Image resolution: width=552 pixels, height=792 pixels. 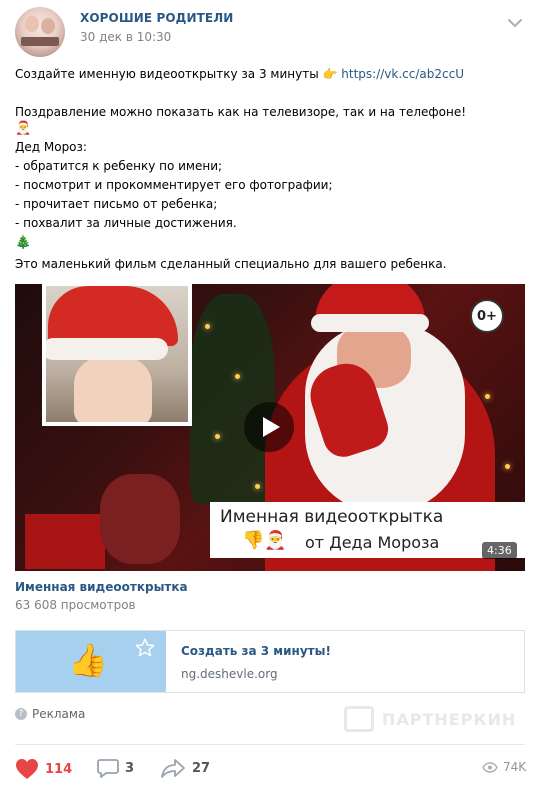 I want to click on ad-card: 👍 Создать за 3 минуты! ng.deshevle.org, so click(x=270, y=661).